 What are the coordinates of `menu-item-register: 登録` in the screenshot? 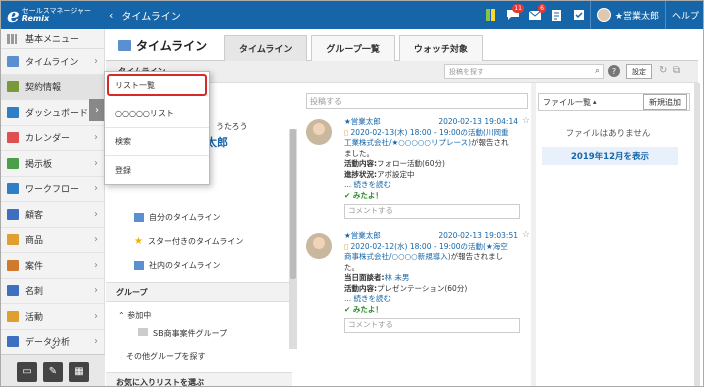 It's located at (157, 170).